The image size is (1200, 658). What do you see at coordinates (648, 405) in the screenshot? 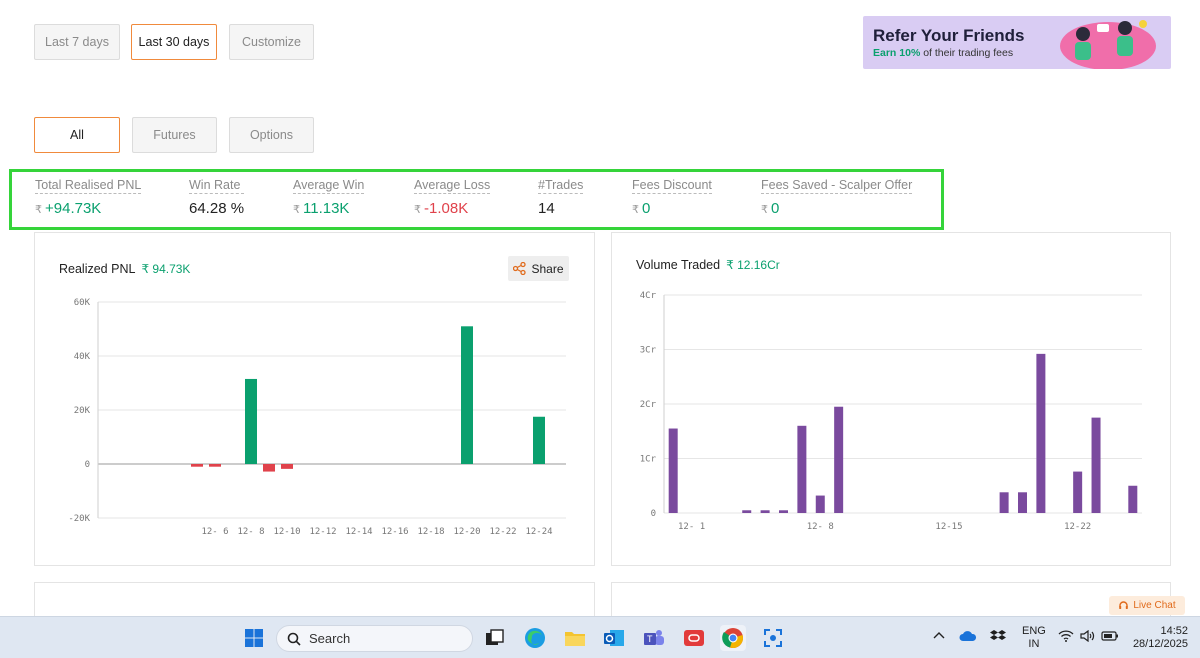
I see `y-tick-label: 2Cr` at bounding box center [648, 405].